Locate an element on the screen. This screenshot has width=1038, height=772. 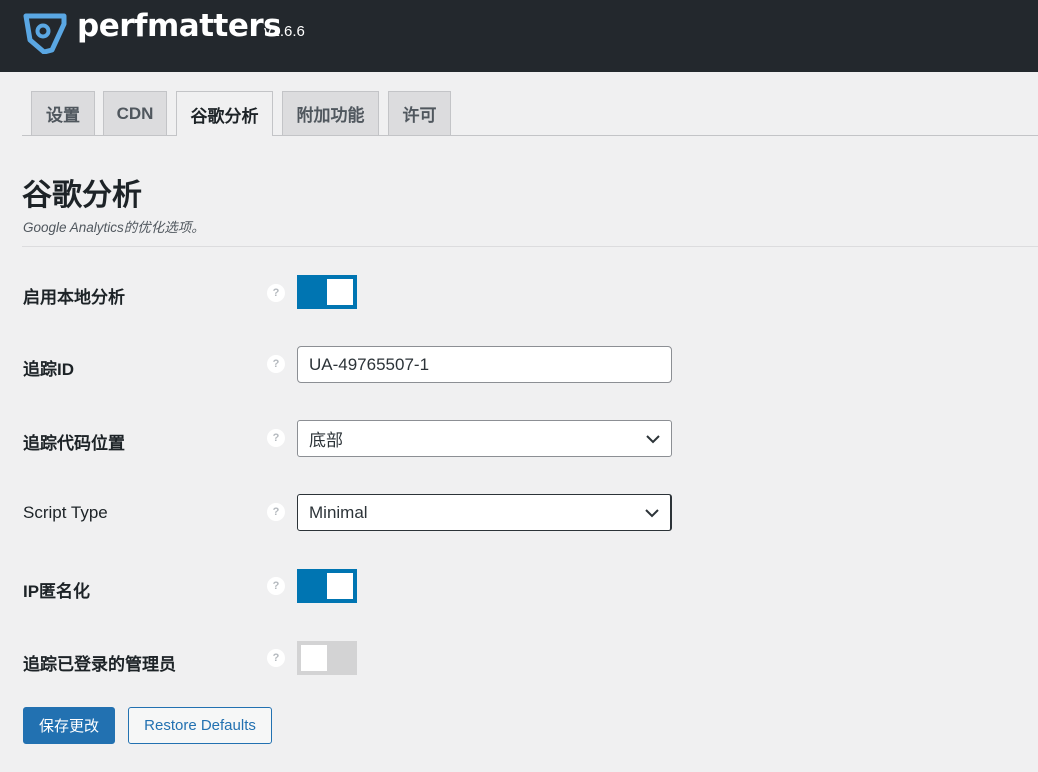
script-type-select: Minimal is located at coordinates (484, 512).